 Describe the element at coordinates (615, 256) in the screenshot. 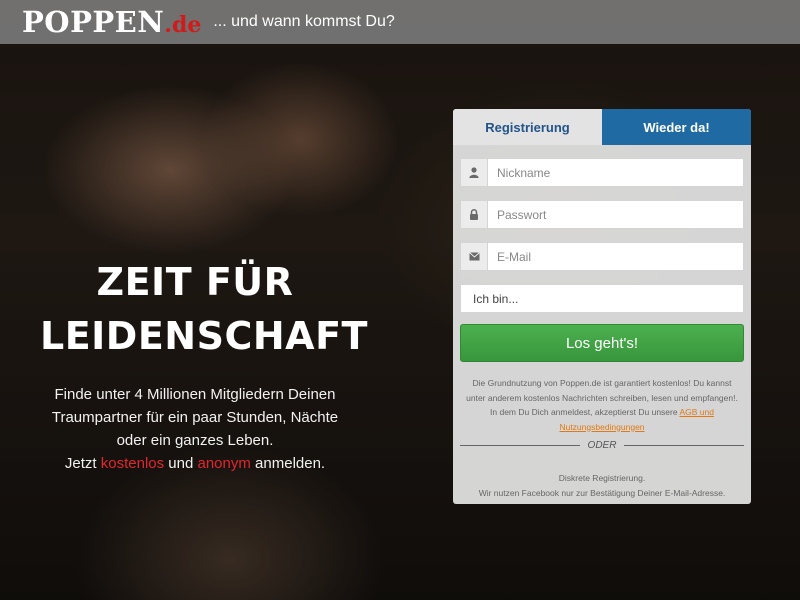

I see `email-input` at that location.